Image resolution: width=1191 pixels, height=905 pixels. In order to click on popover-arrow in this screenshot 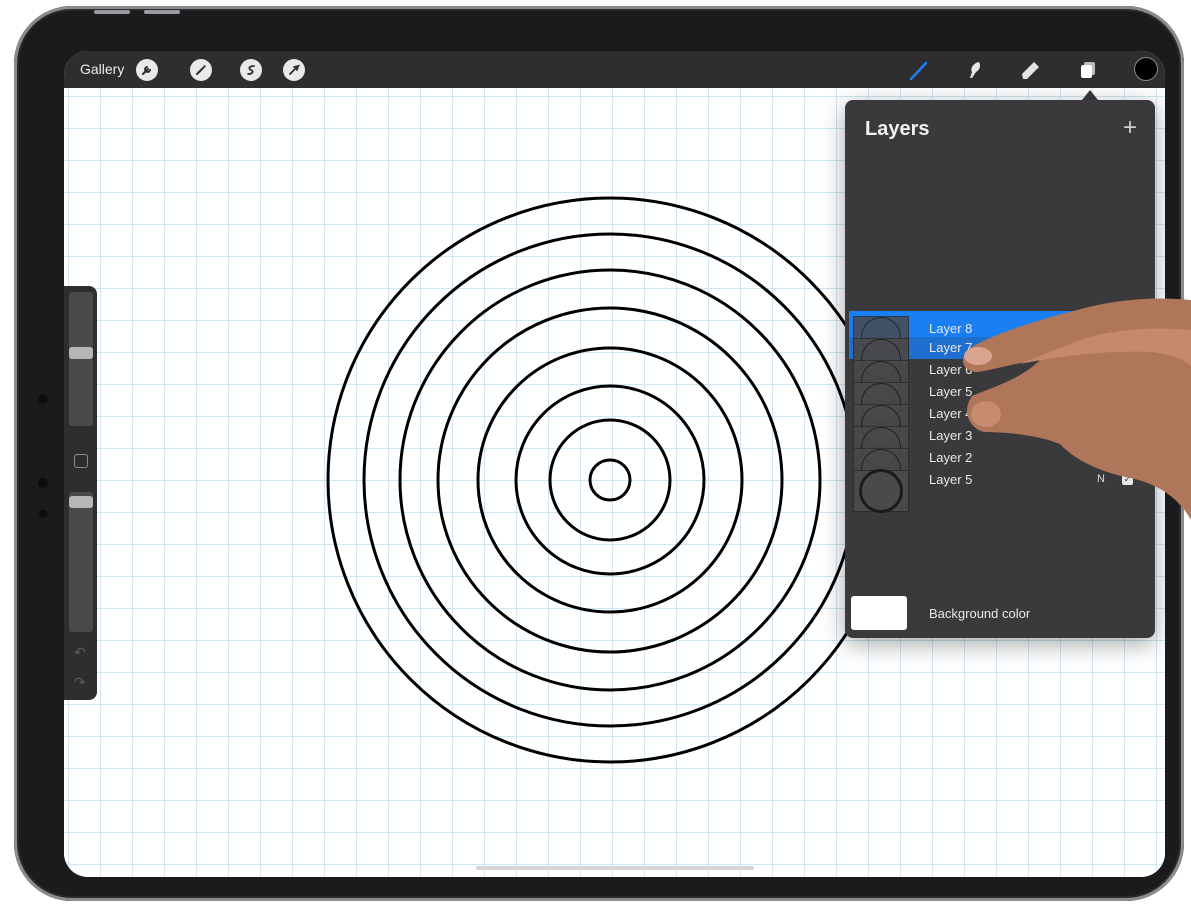, I will do `click(1090, 95)`.